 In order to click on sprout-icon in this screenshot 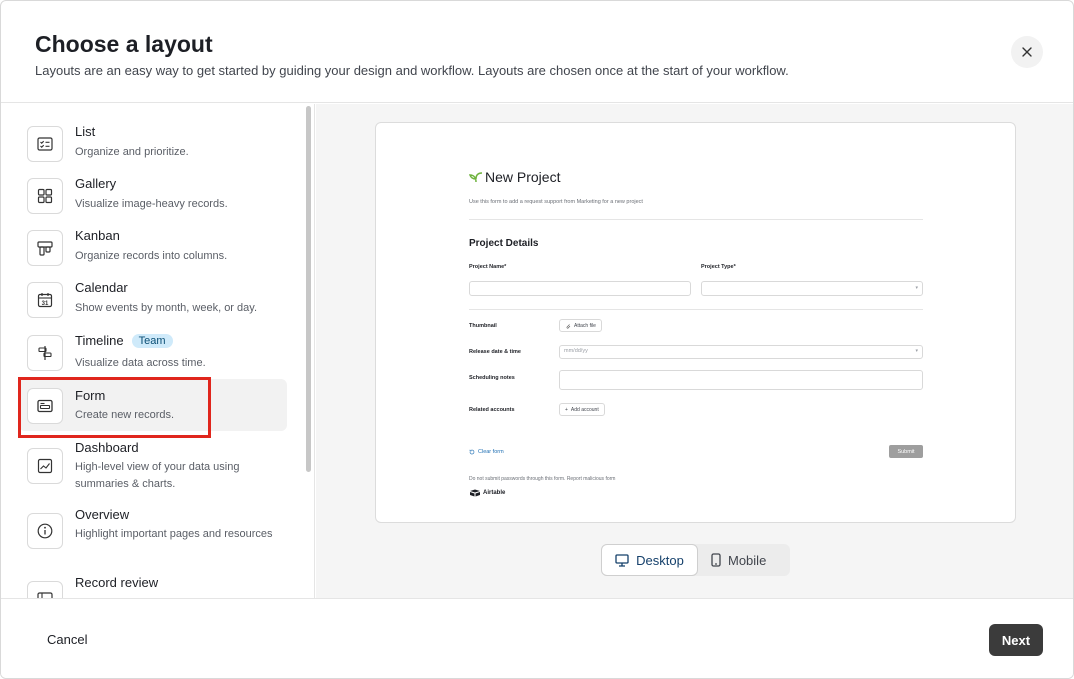, I will do `click(476, 177)`.